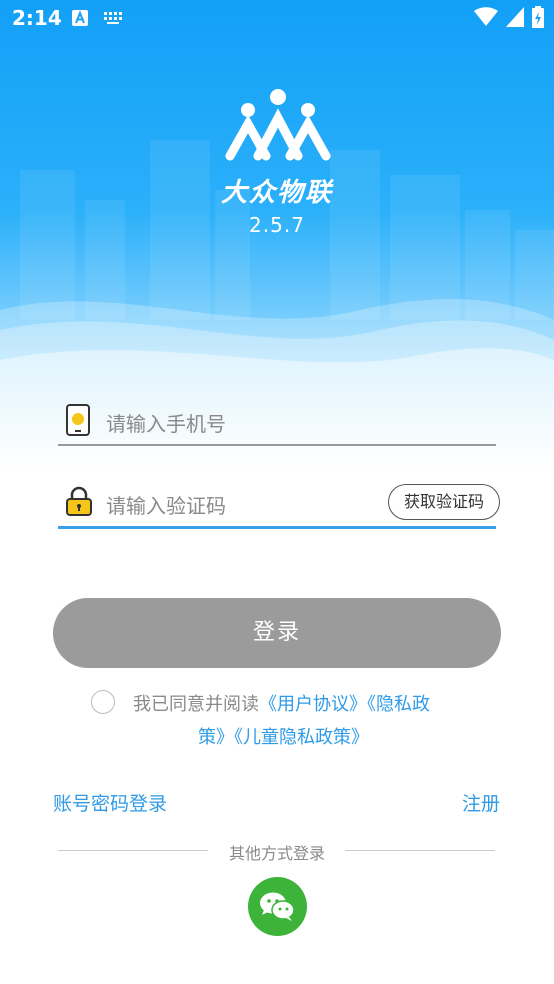 This screenshot has width=554, height=984. Describe the element at coordinates (538, 17) in the screenshot. I see `battery-icon` at that location.